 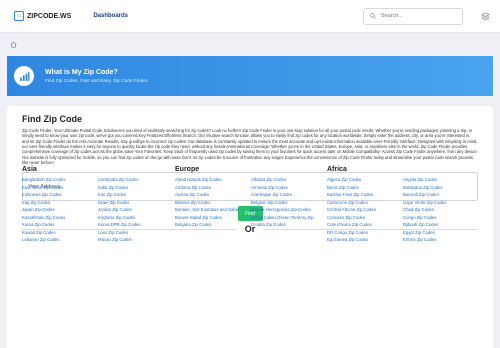 What do you see at coordinates (283, 210) in the screenshot?
I see `zip-link: Bosnia-Herzegovina Zip Codes` at bounding box center [283, 210].